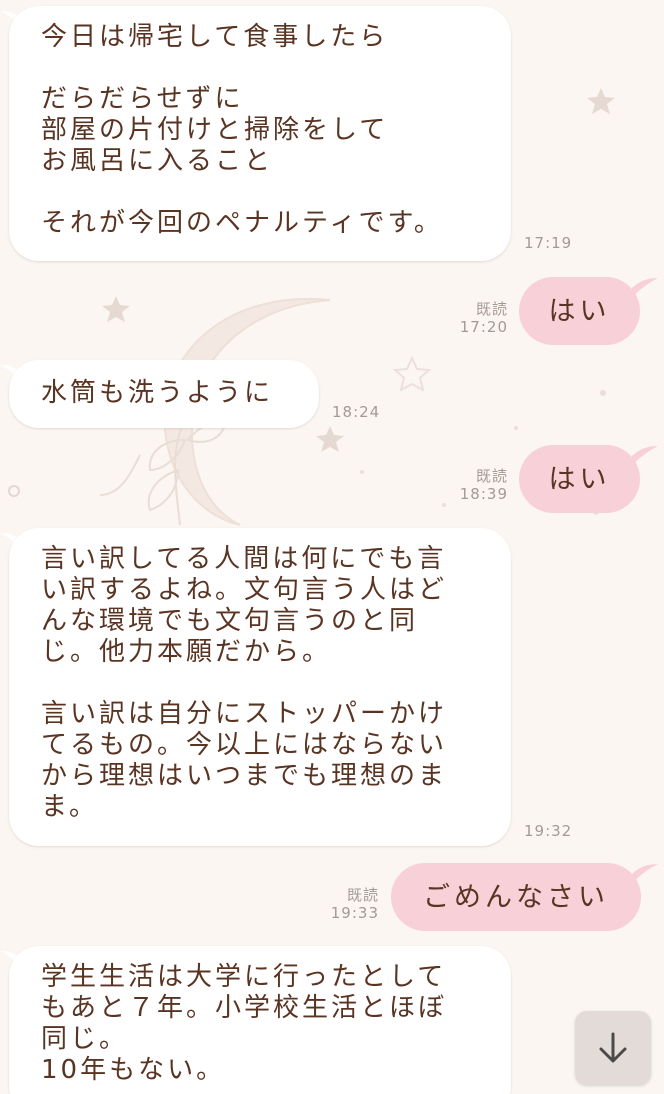  Describe the element at coordinates (163, 472) in the screenshot. I see `leaf-branch-icon` at that location.